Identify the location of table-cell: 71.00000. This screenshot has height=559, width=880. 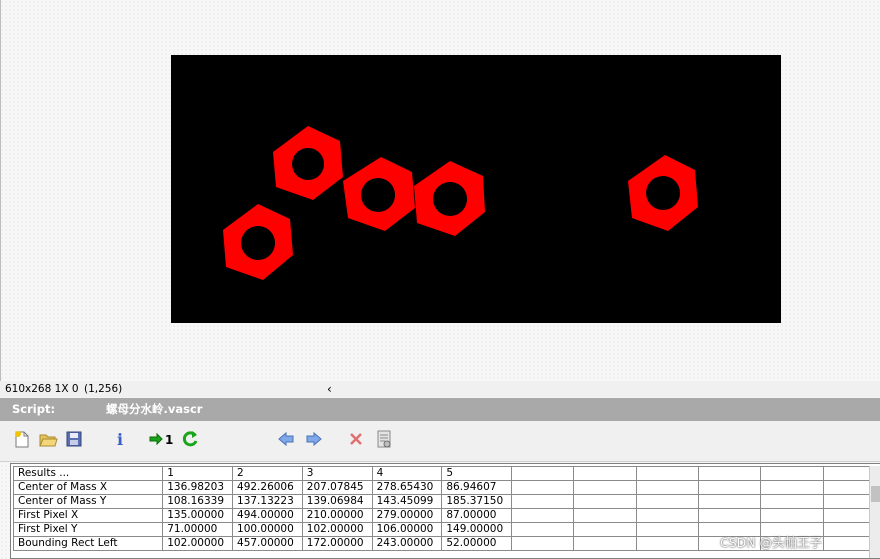
(198, 530).